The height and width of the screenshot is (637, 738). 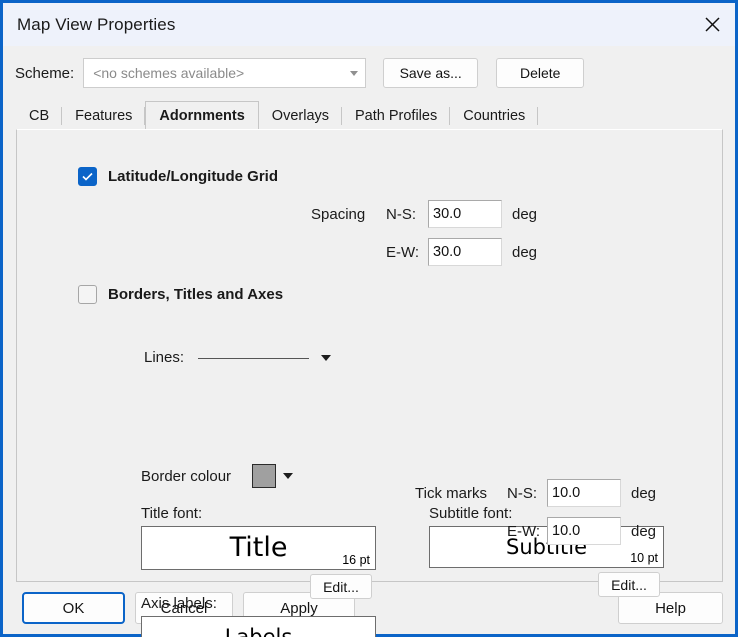 I want to click on close-icon, so click(x=712, y=24).